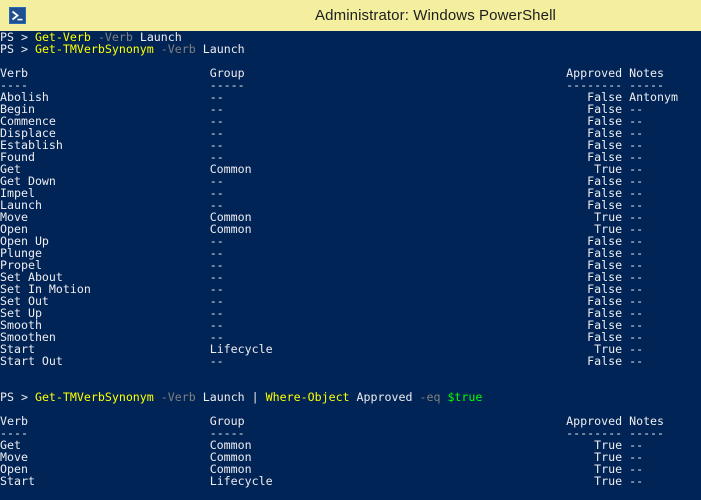  What do you see at coordinates (465, 397) in the screenshot?
I see `filter-value: $true` at bounding box center [465, 397].